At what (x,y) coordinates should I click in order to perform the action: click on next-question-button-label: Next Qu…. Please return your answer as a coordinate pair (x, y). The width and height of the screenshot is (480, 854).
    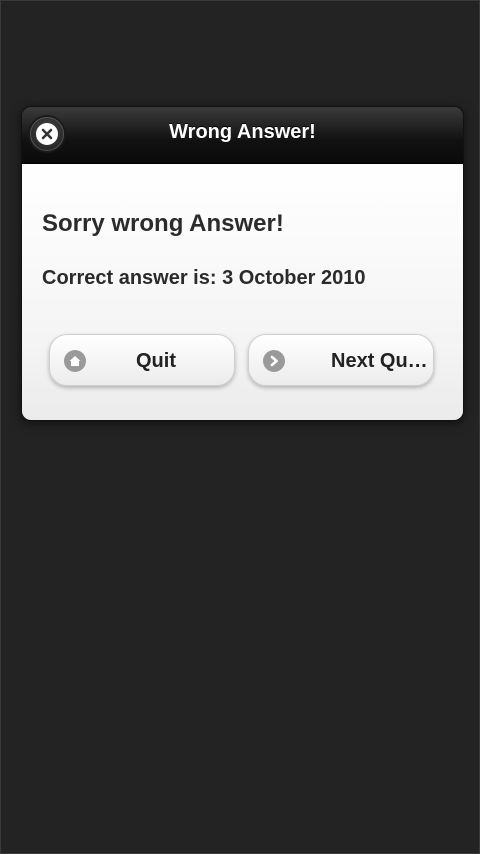
    Looking at the image, I should click on (379, 361).